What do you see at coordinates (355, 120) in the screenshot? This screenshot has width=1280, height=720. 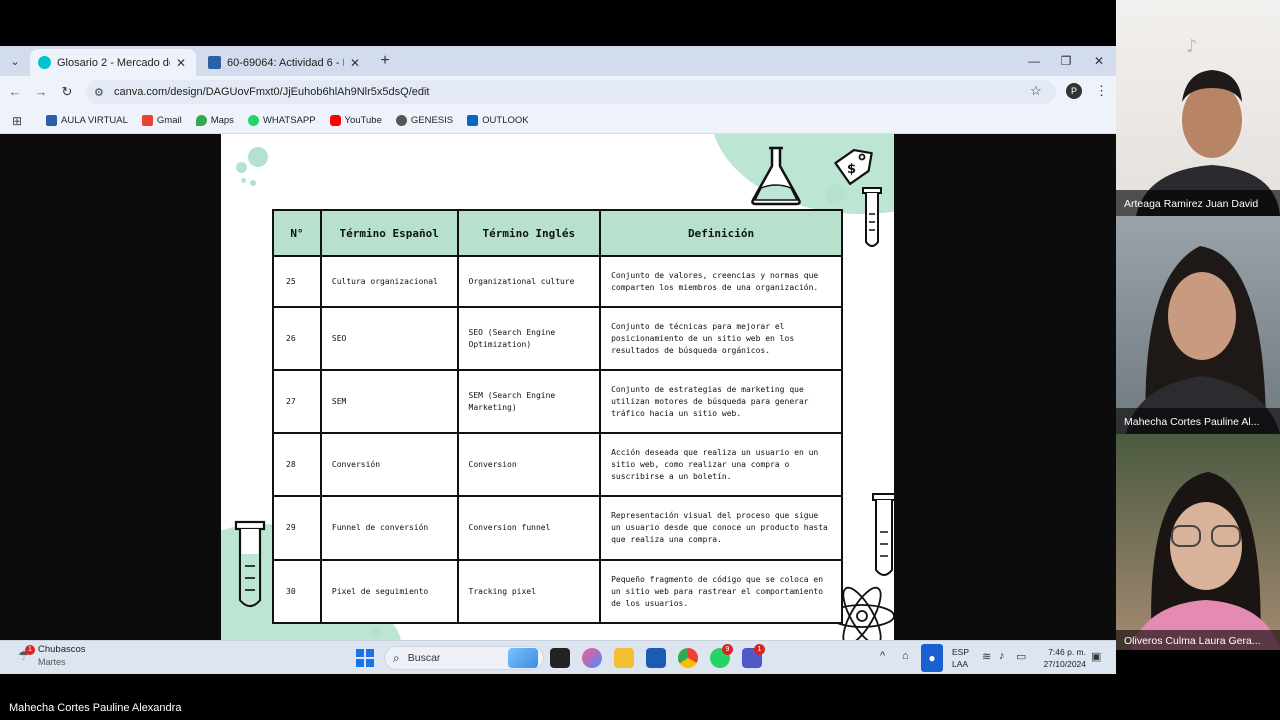 I see `bookmark-youtube: YouTube` at bounding box center [355, 120].